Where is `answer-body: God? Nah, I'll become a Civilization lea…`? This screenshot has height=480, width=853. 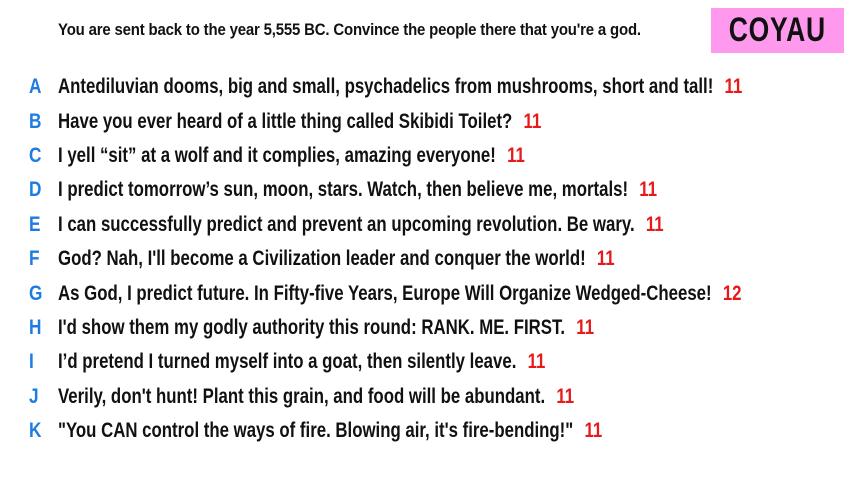 answer-body: God? Nah, I'll become a Civilization lea… is located at coordinates (336, 259).